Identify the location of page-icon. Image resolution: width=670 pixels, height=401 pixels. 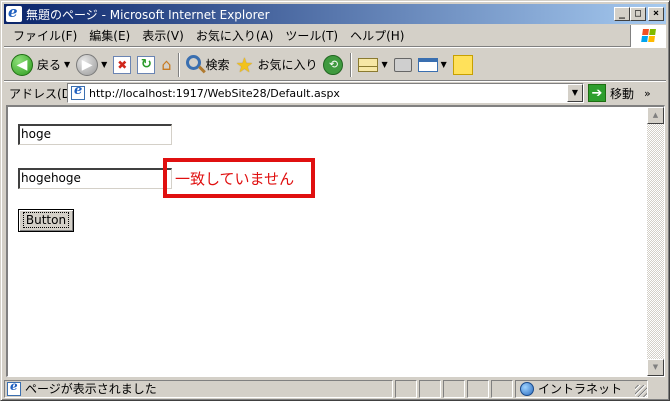
(78, 91).